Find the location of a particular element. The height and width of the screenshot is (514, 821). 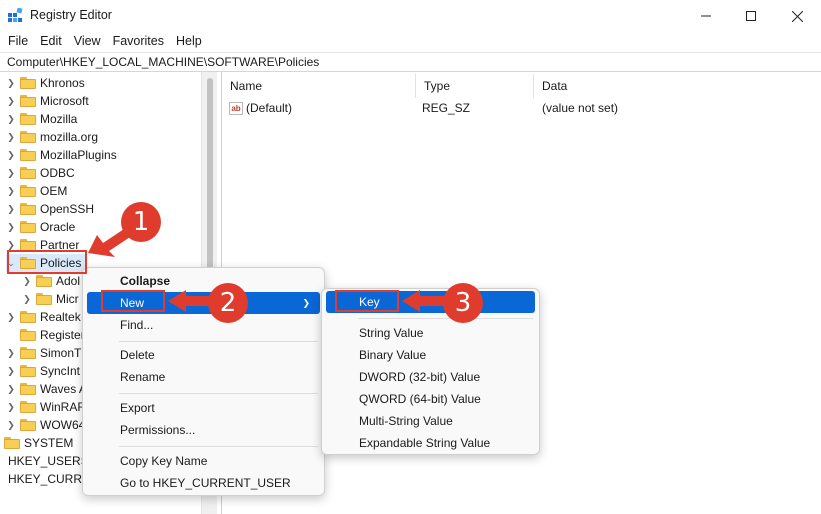

scrollbar-thumb is located at coordinates (210, 178).